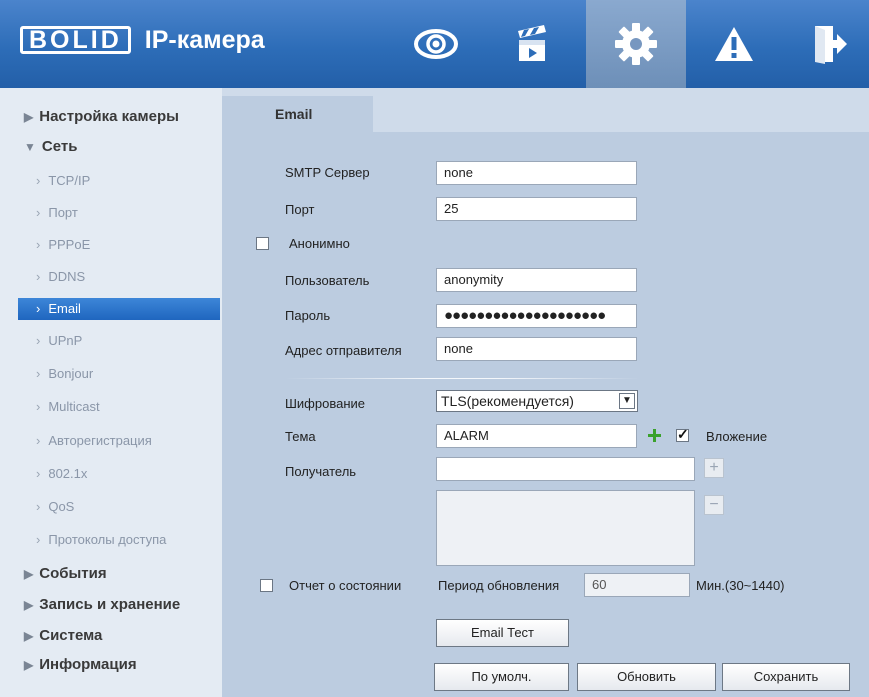  Describe the element at coordinates (262, 243) in the screenshot. I see `anonymous-checkbox` at that location.